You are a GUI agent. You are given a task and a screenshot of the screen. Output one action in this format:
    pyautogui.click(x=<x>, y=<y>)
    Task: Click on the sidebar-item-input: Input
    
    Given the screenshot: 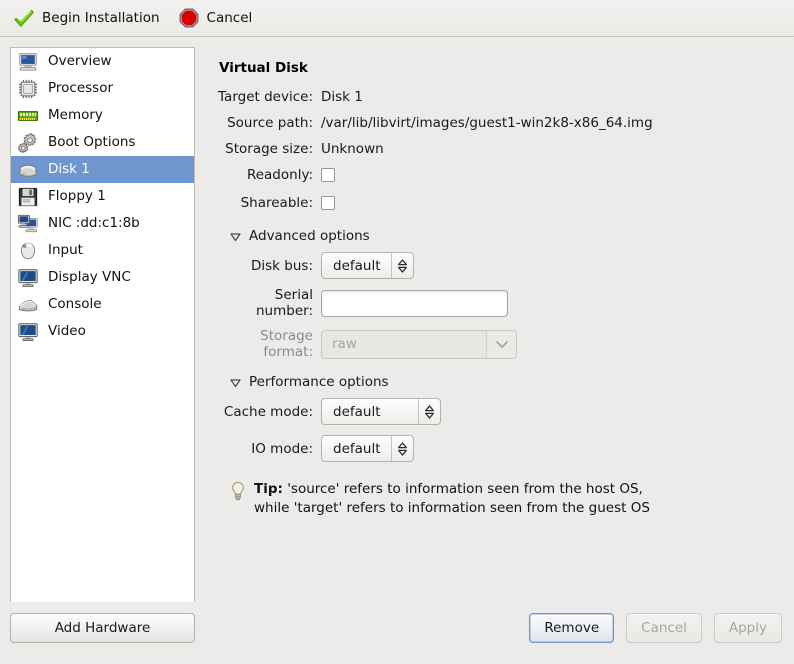 What is the action you would take?
    pyautogui.click(x=102, y=250)
    